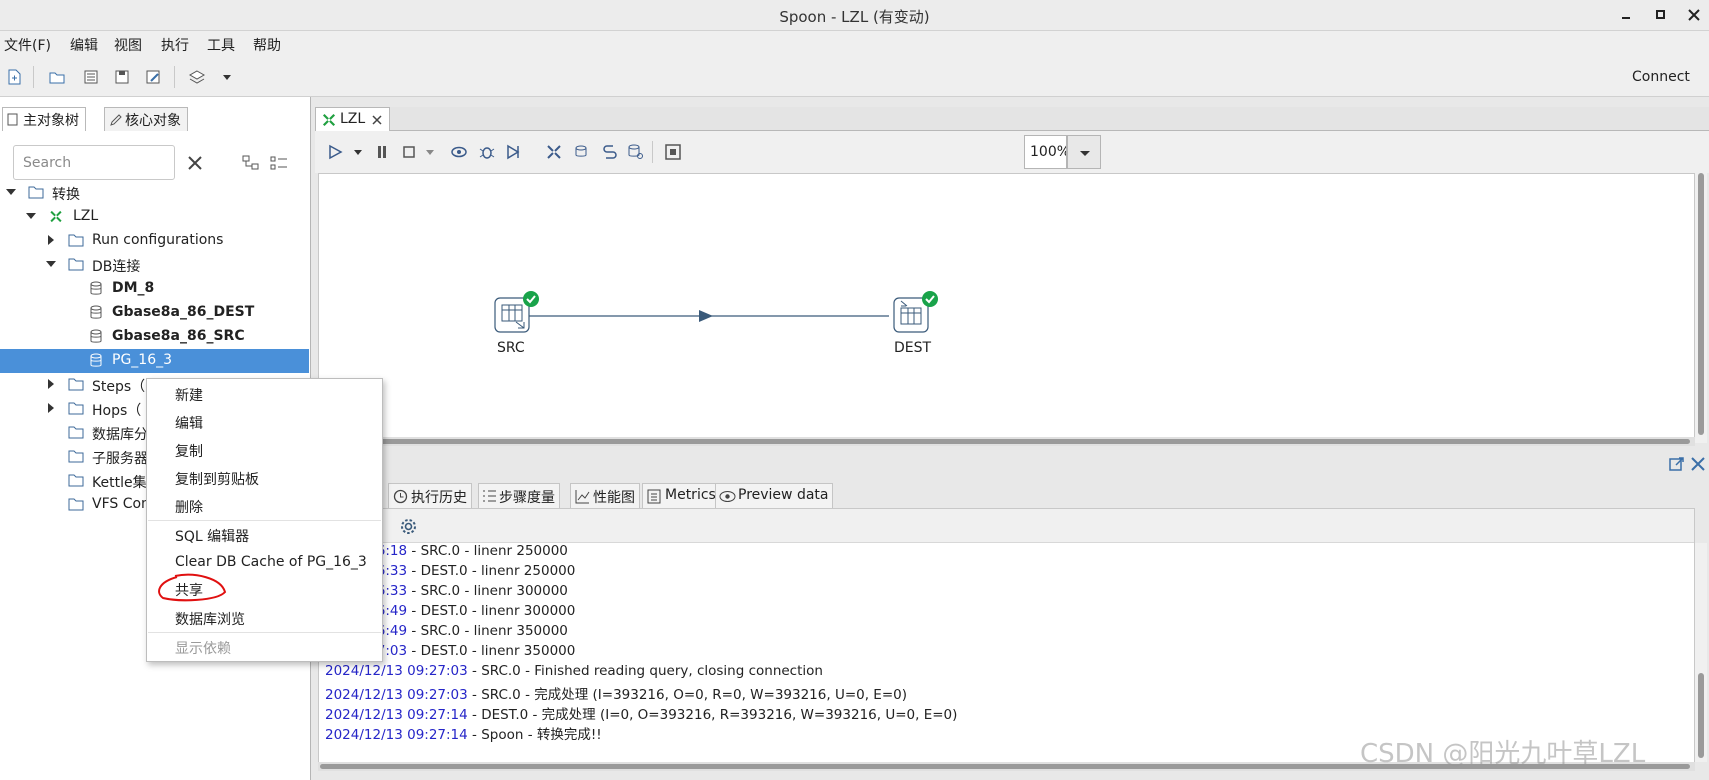 The height and width of the screenshot is (780, 1709). What do you see at coordinates (12, 119) in the screenshot?
I see `tree-tab-icon` at bounding box center [12, 119].